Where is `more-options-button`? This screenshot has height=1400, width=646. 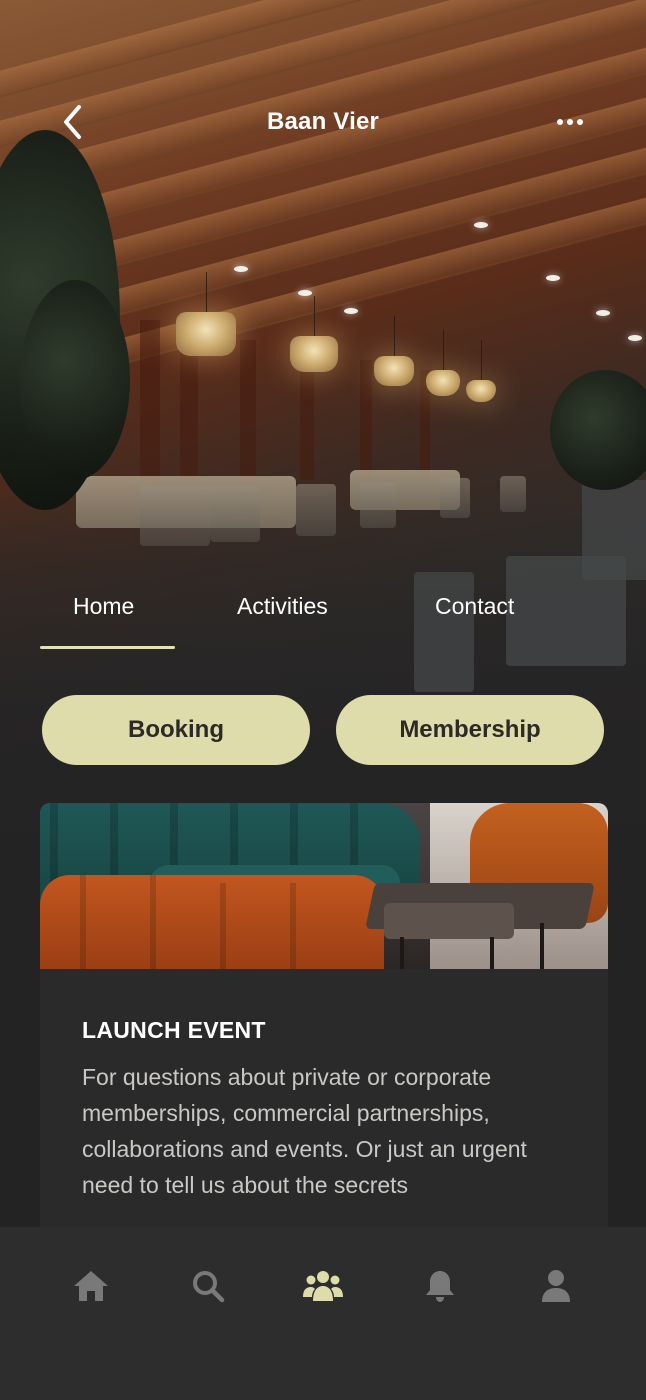 more-options-button is located at coordinates (570, 122).